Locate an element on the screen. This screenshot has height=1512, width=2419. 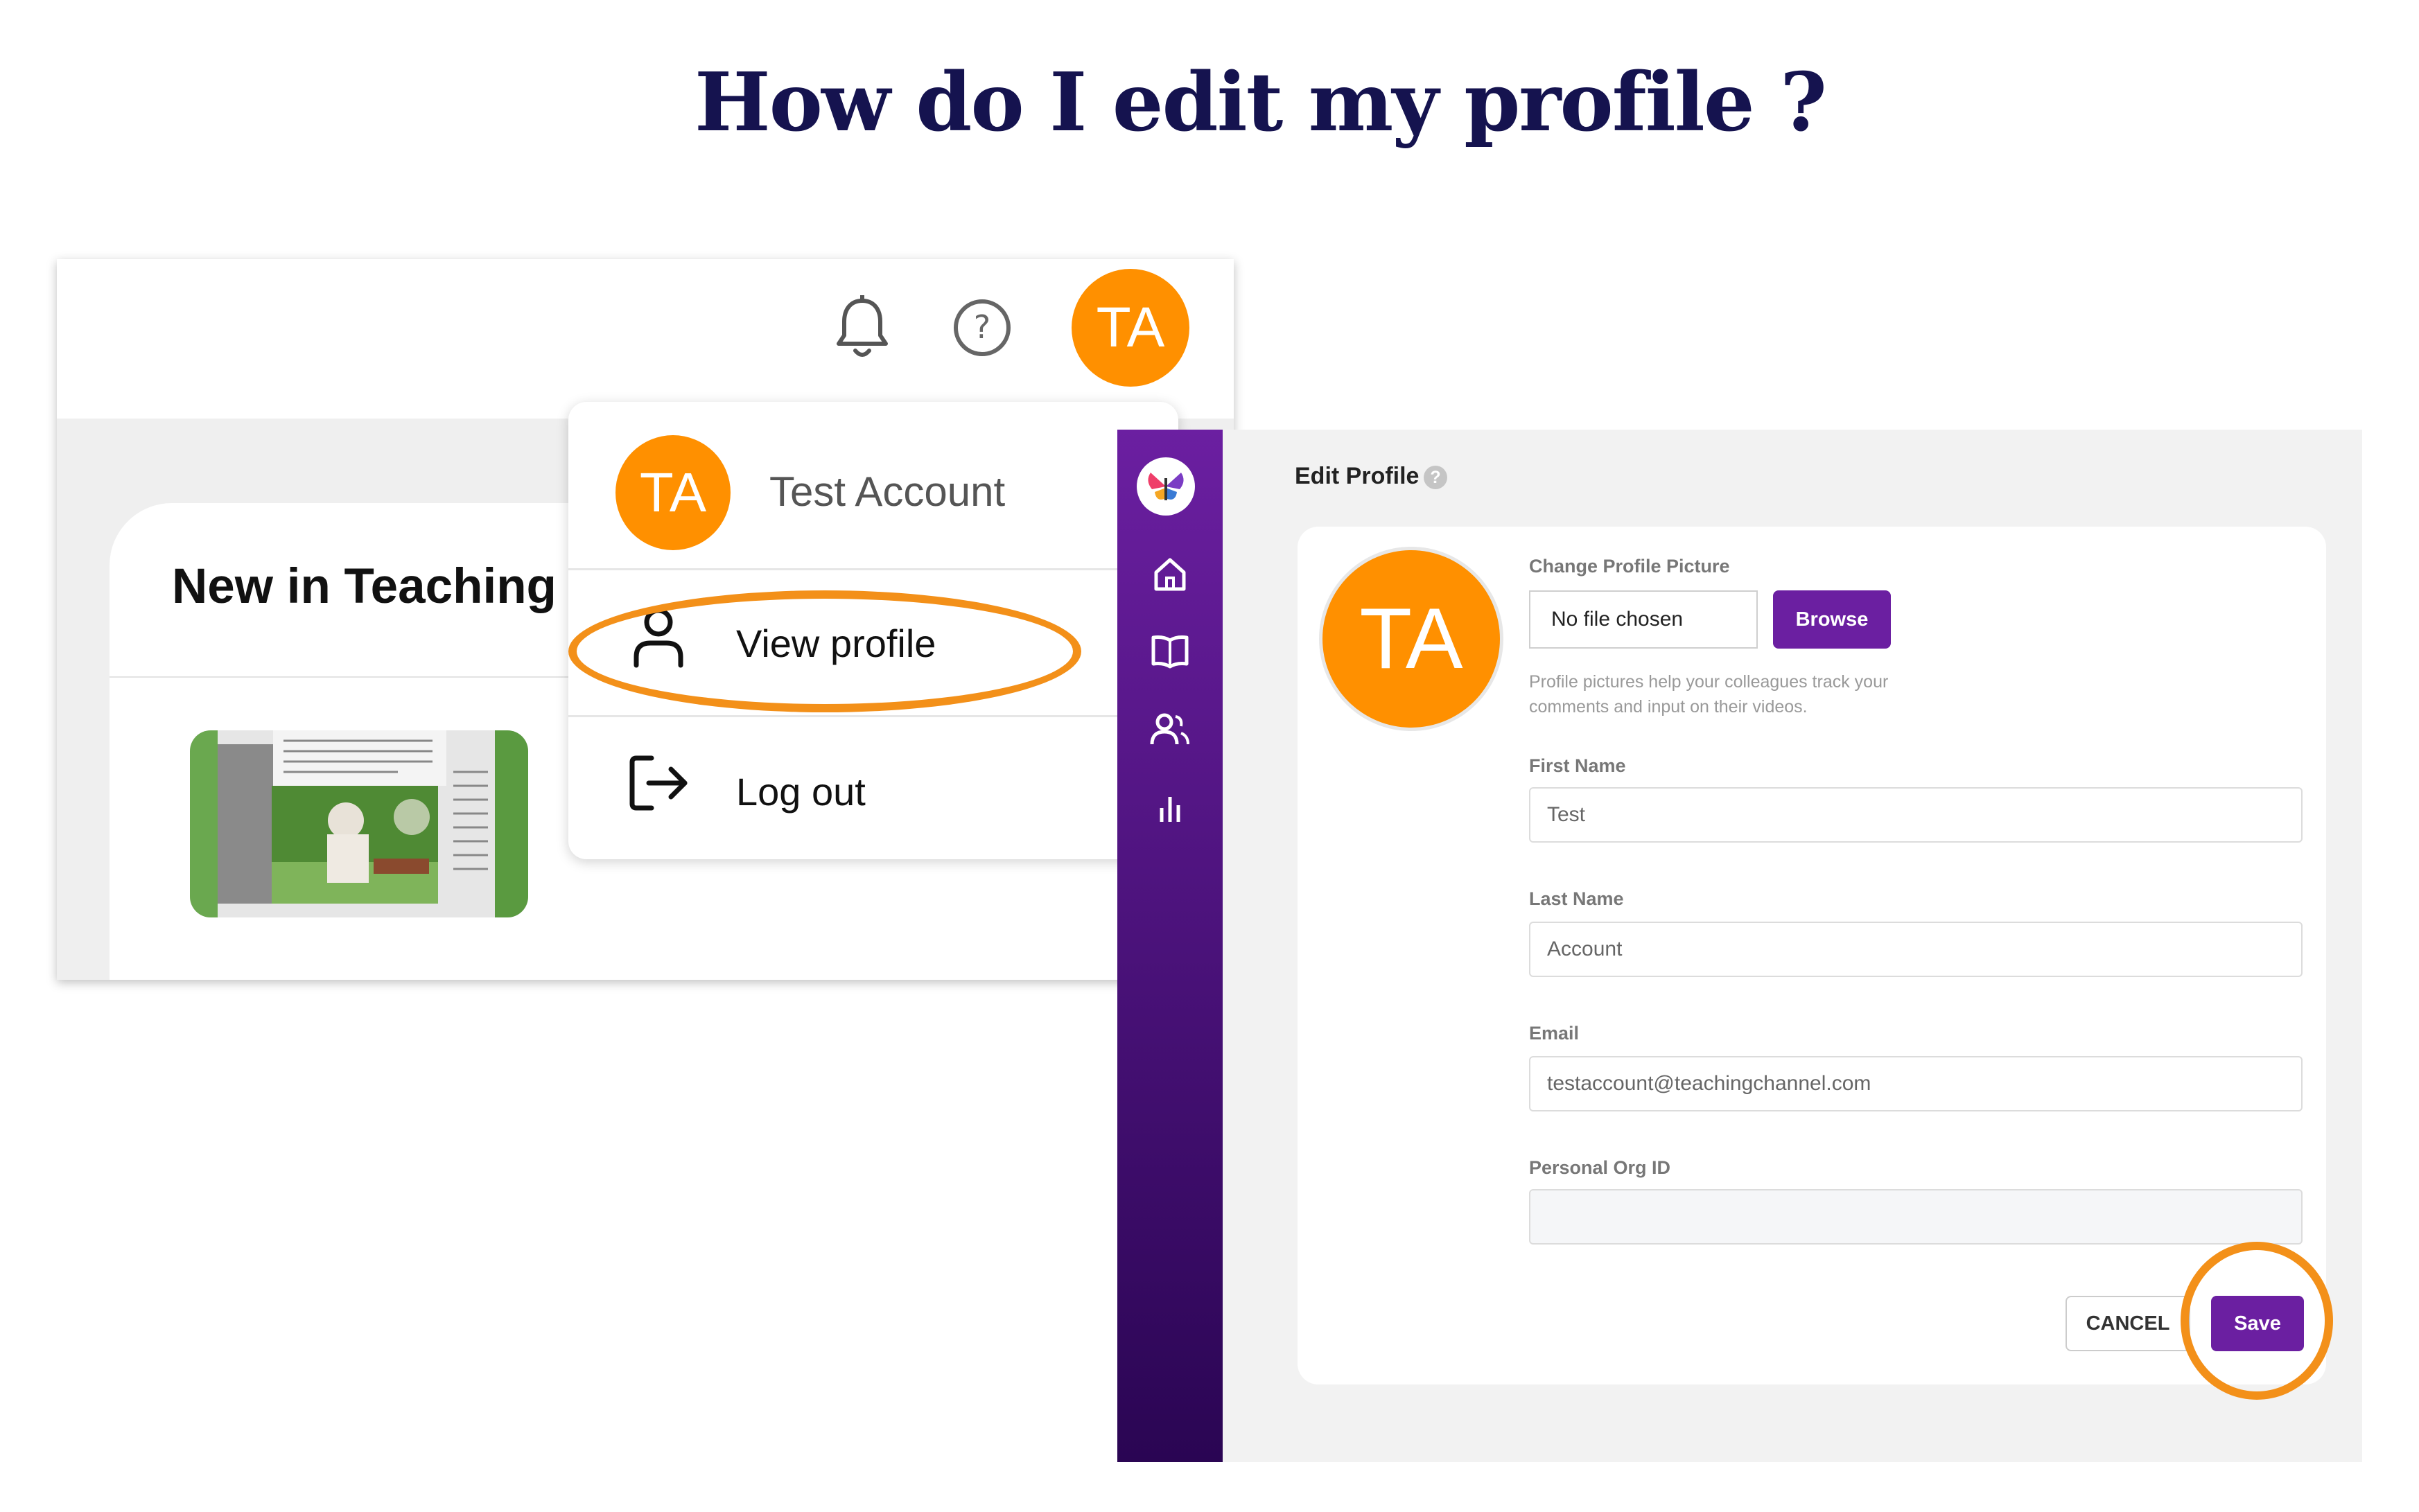
page-title: How do I edit my profile ? is located at coordinates (1261, 102).